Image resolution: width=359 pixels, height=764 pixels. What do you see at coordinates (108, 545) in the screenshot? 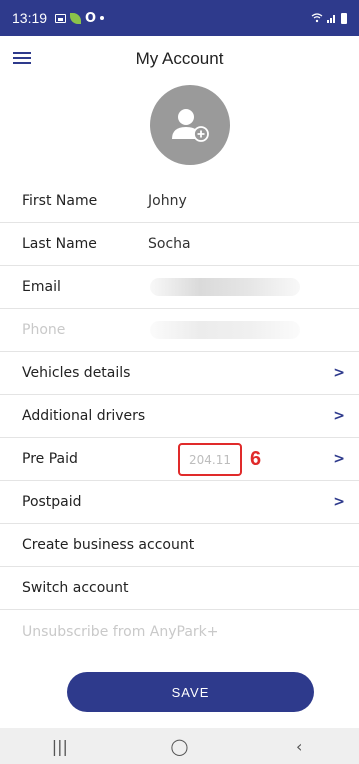
I see `create-business-account-label: Create business account` at bounding box center [108, 545].